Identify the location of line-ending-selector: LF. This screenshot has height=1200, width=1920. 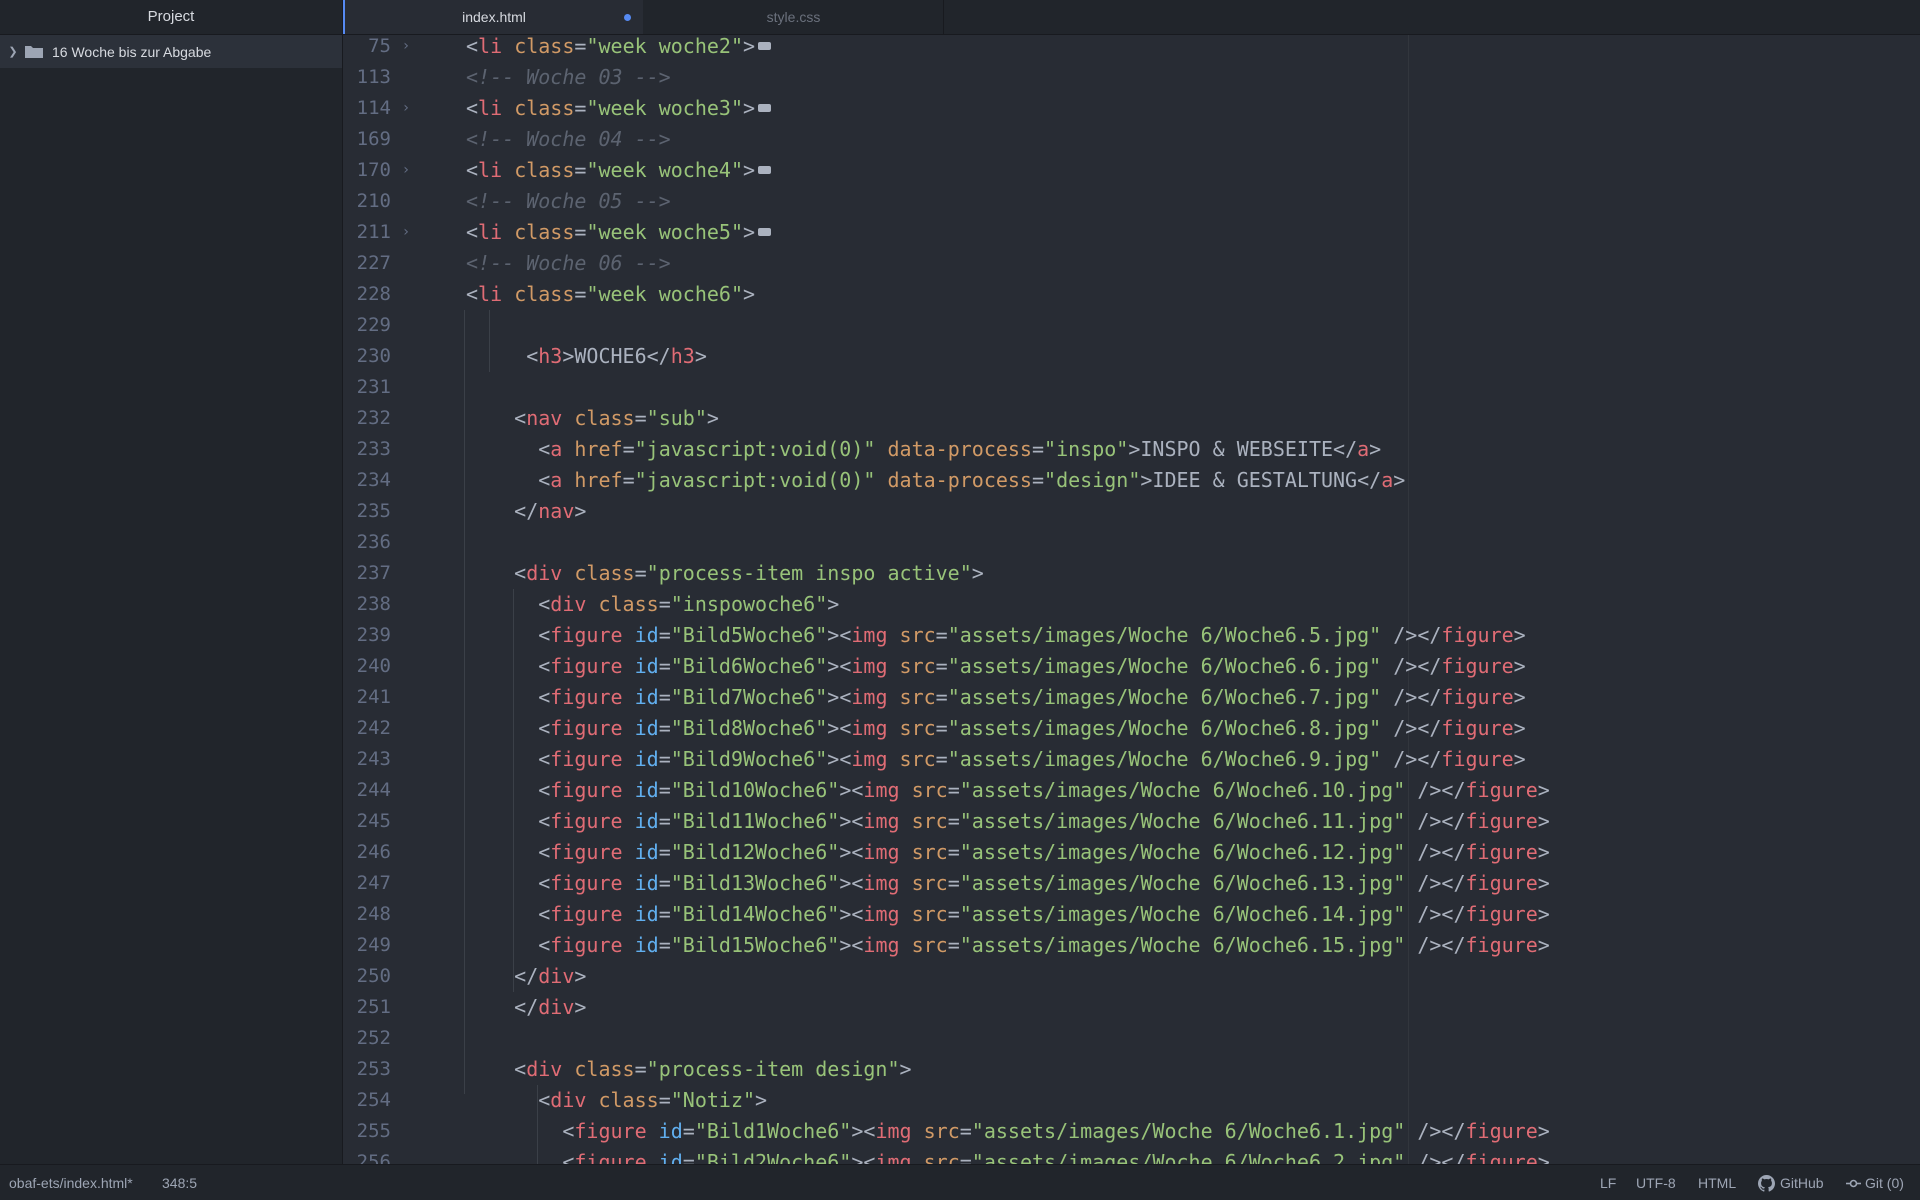
(1608, 1182).